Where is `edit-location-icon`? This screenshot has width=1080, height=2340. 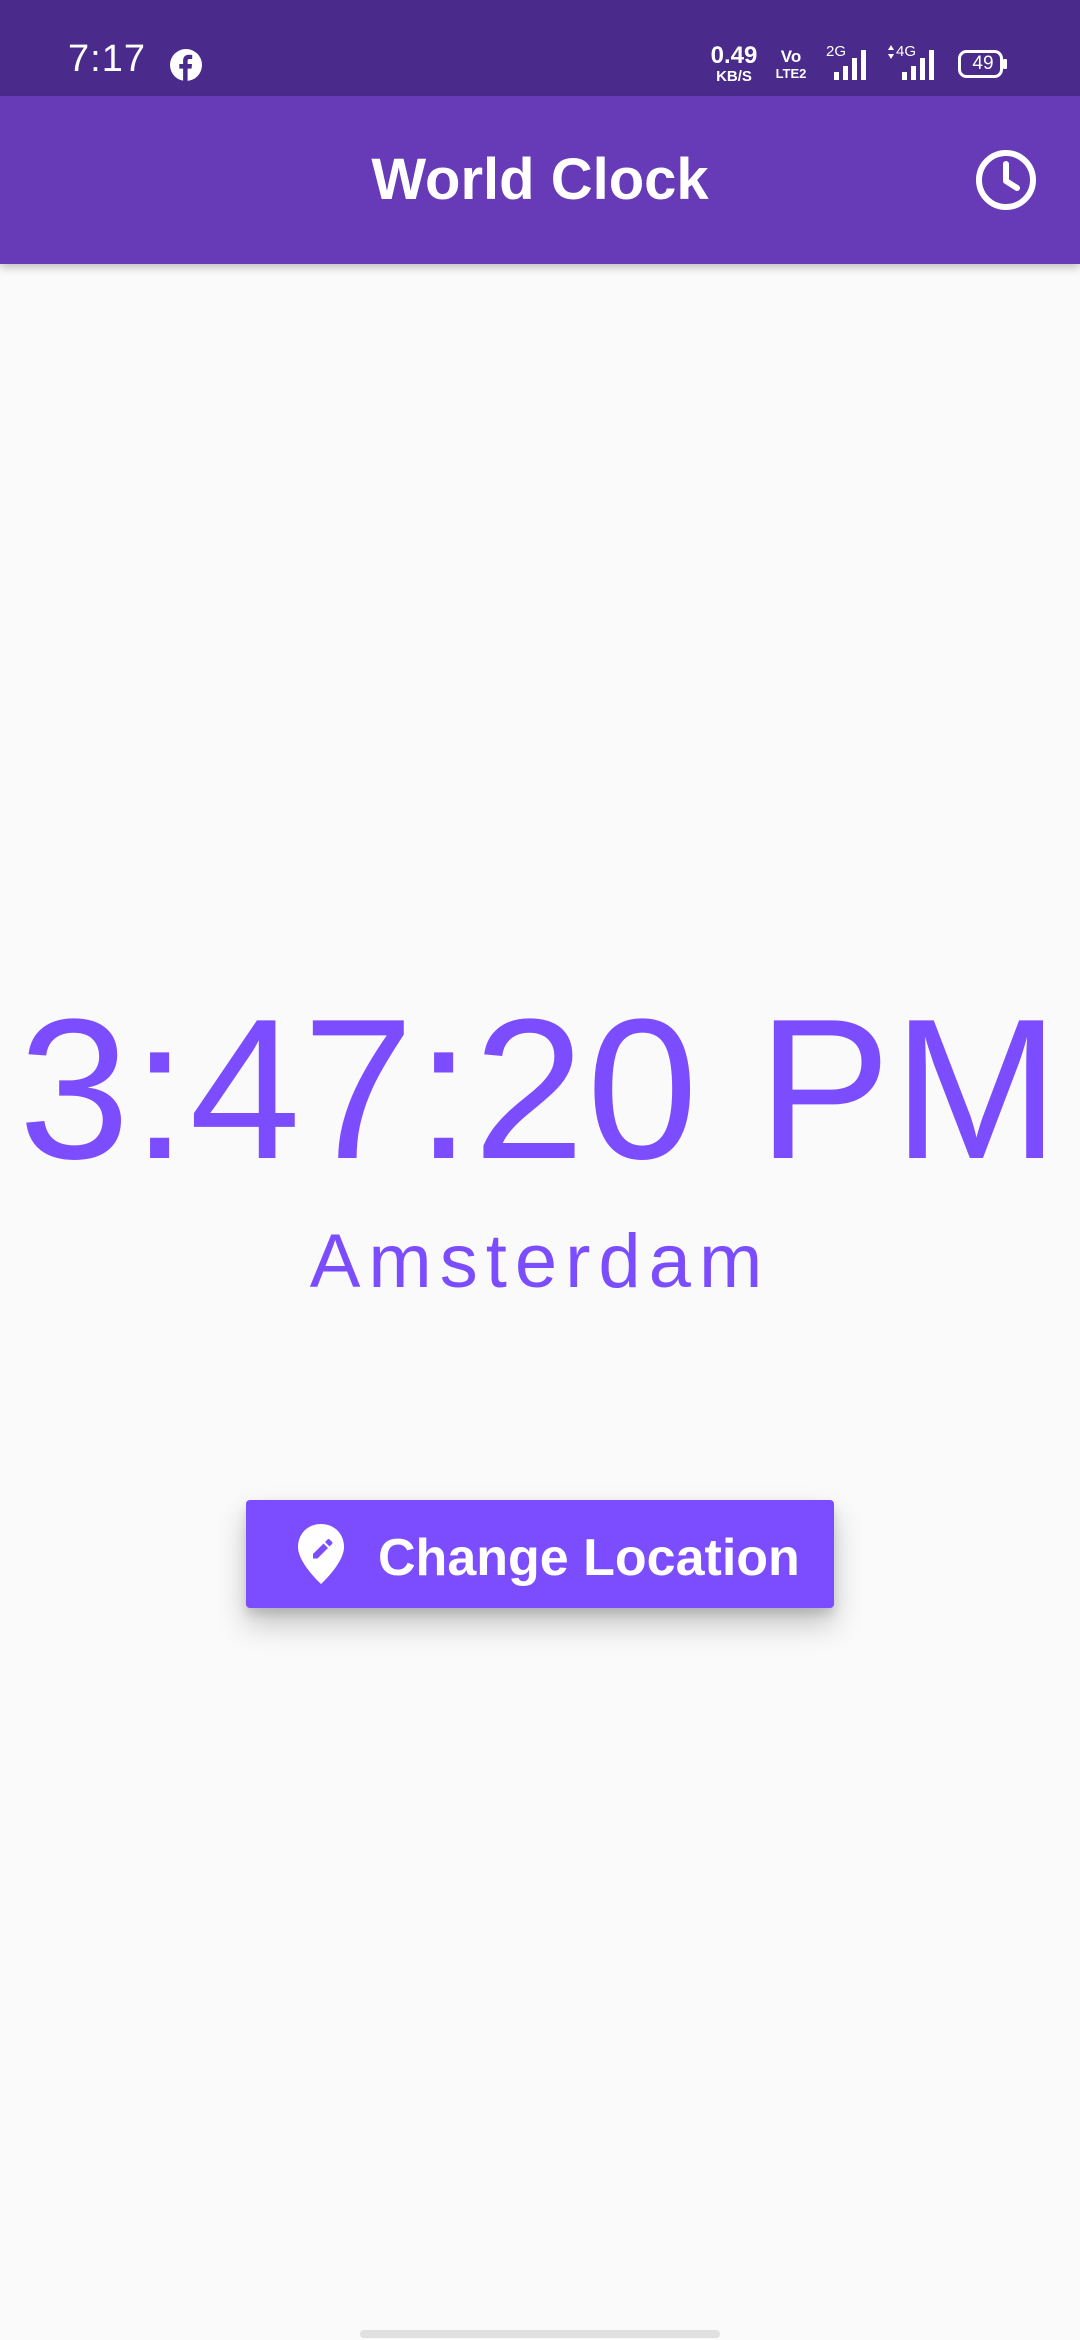
edit-location-icon is located at coordinates (321, 1554).